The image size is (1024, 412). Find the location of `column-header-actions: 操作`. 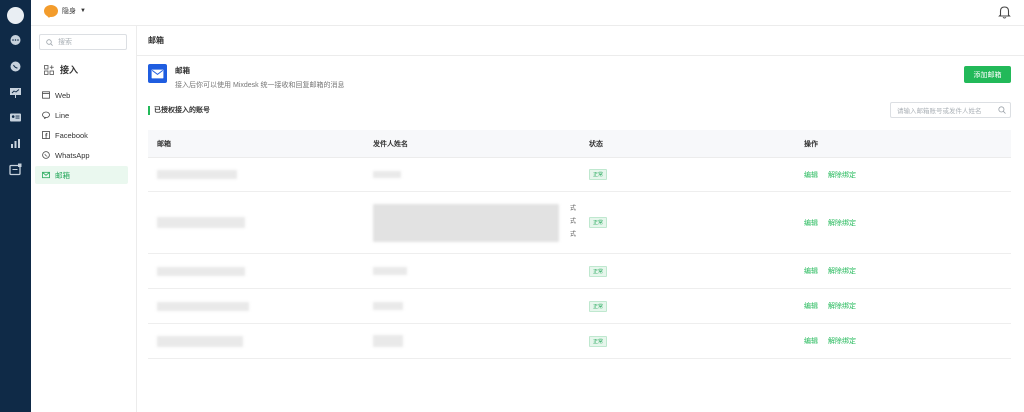

column-header-actions: 操作 is located at coordinates (811, 144).